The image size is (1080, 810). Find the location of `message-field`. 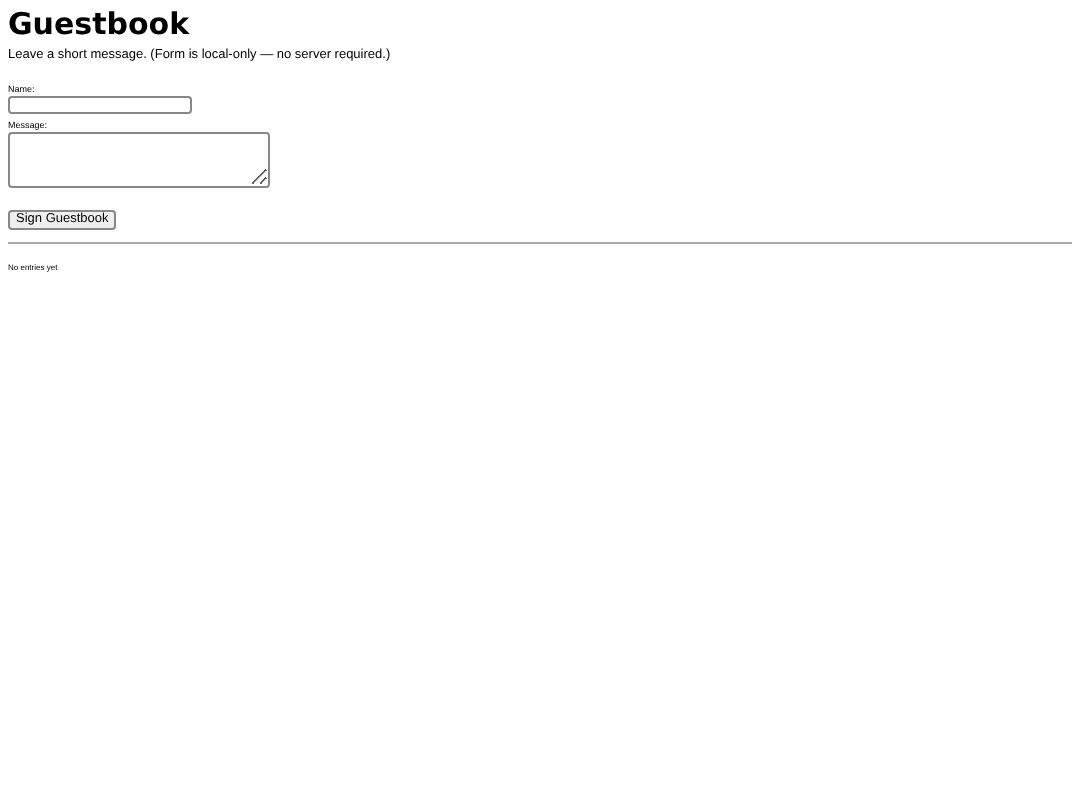

message-field is located at coordinates (139, 159).